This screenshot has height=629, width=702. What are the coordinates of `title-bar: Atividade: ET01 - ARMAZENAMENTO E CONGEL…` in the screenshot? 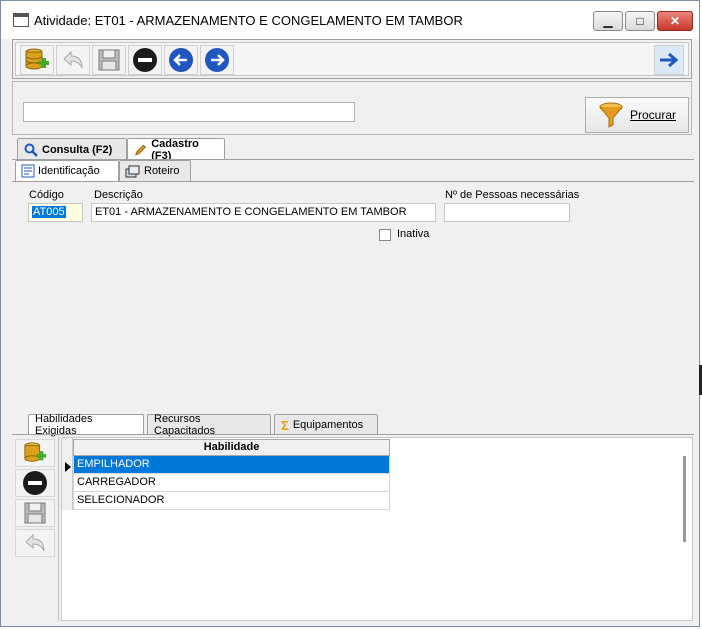 It's located at (350, 20).